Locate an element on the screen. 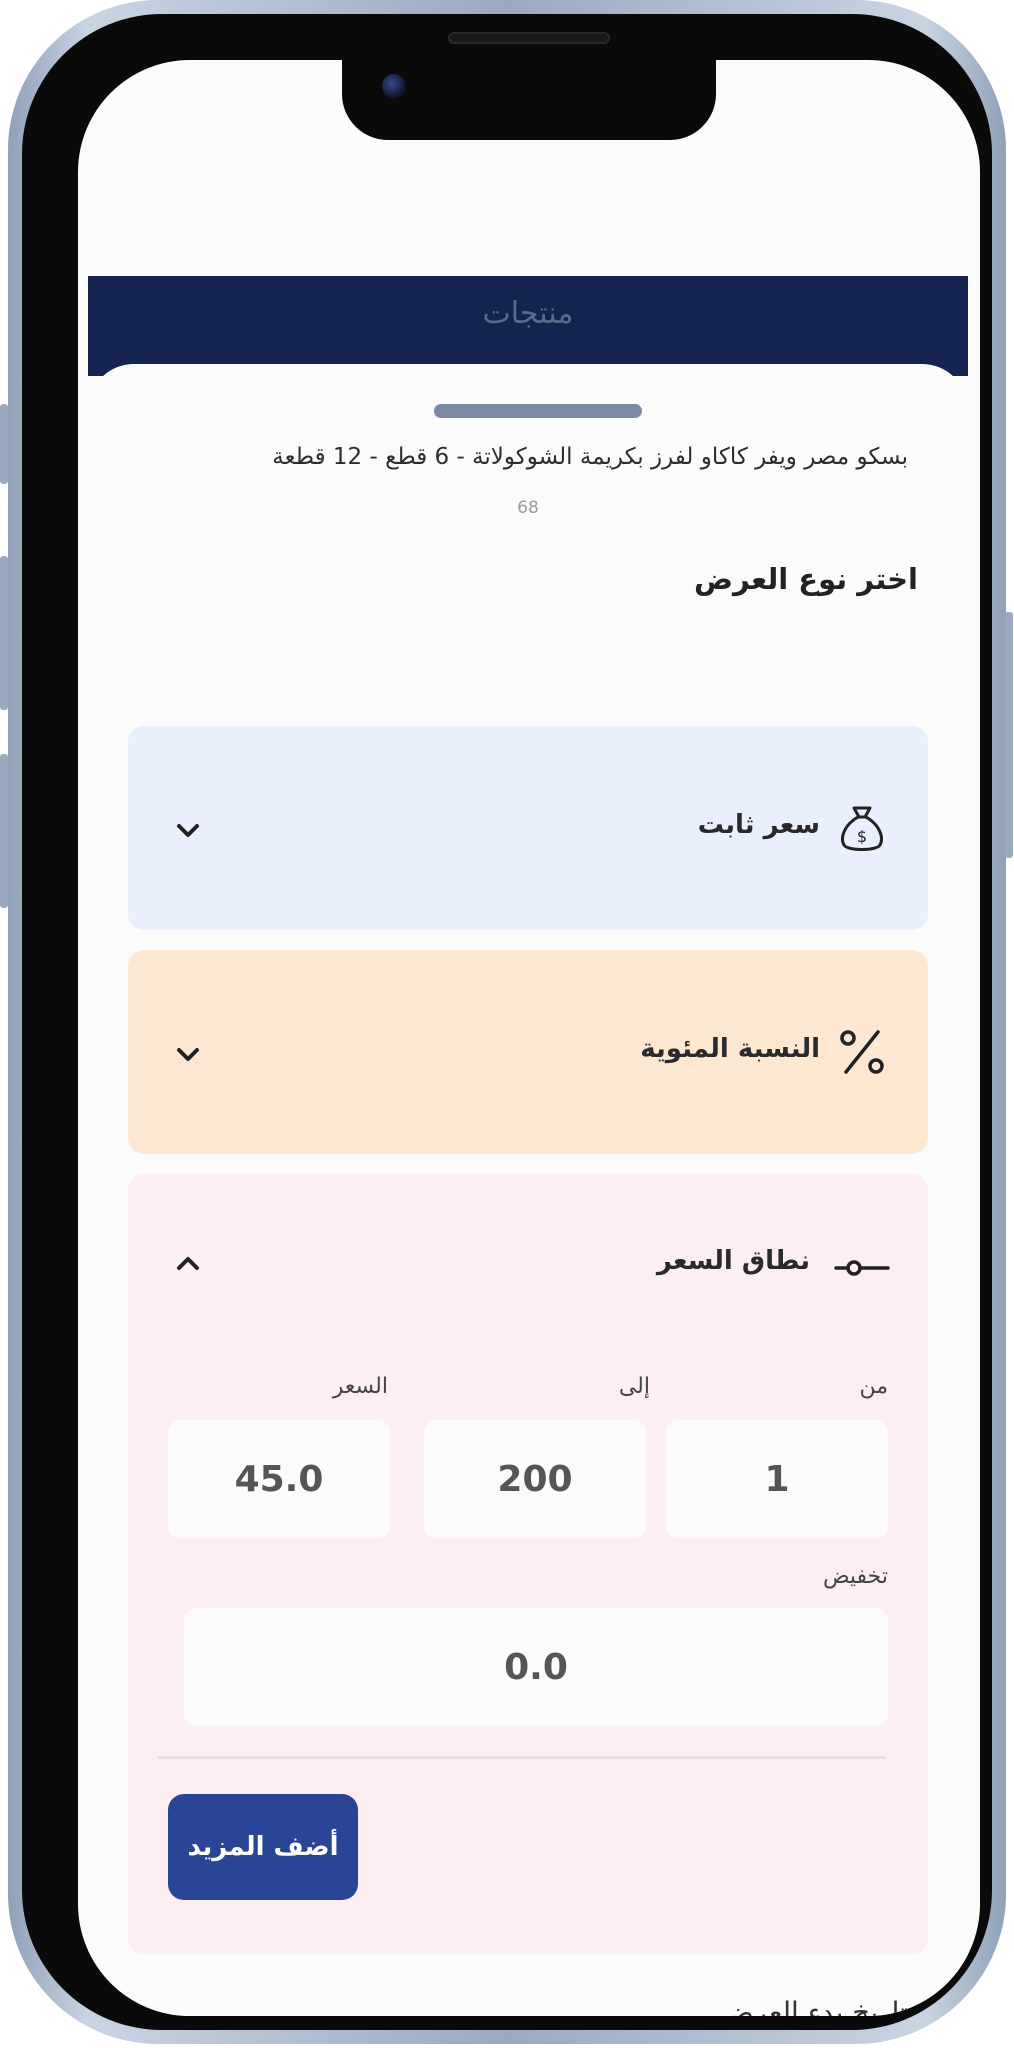 This screenshot has width=1014, height=2048. option-label: سعر ثابت is located at coordinates (758, 825).